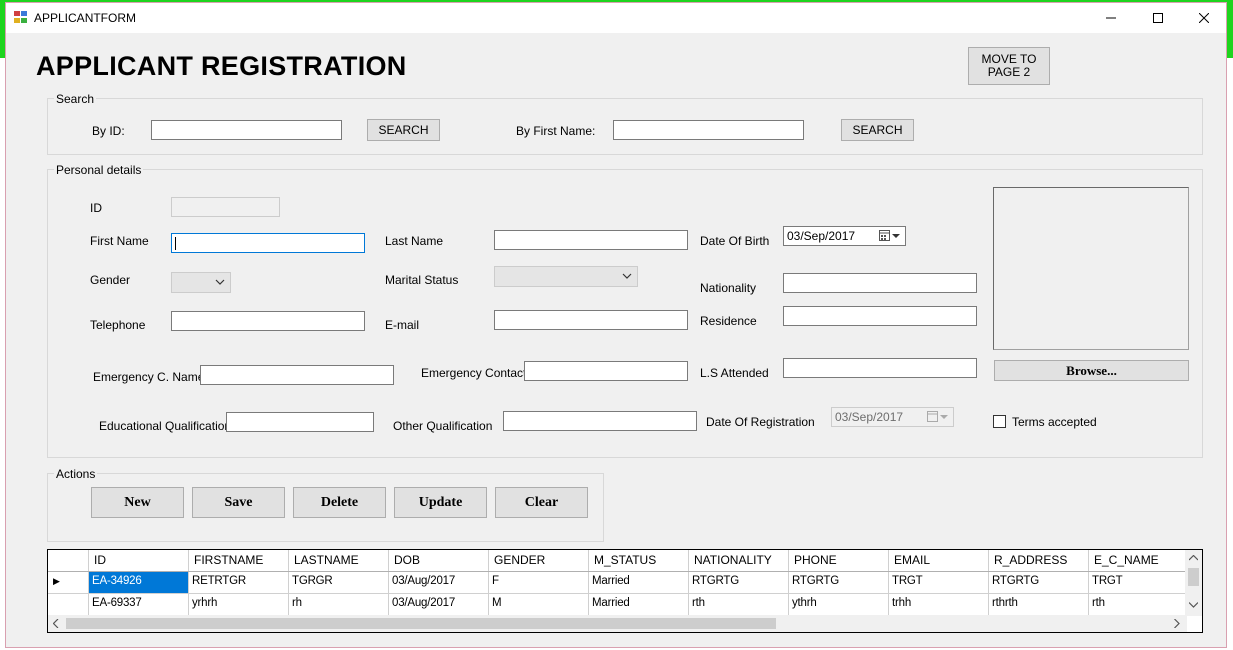 This screenshot has width=1233, height=650. Describe the element at coordinates (175, 243) in the screenshot. I see `text-caret` at that location.